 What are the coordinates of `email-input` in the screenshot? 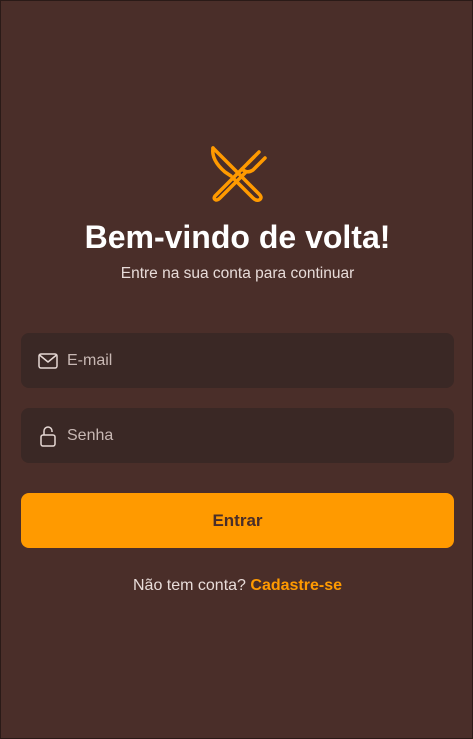 It's located at (247, 360).